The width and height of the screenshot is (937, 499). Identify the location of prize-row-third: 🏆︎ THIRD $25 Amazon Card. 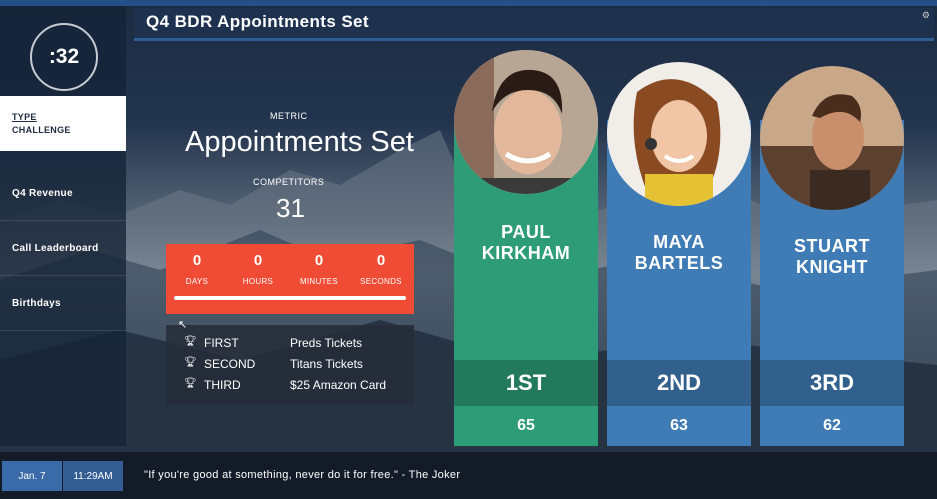
(290, 388).